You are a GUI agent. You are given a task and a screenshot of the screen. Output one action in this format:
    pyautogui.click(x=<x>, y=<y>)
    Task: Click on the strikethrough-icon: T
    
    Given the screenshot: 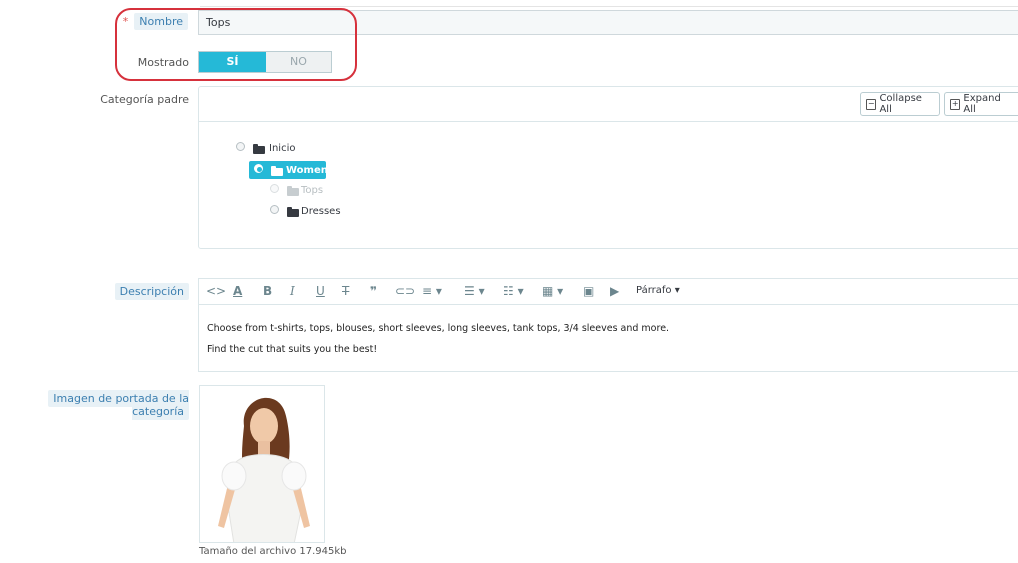 What is the action you would take?
    pyautogui.click(x=345, y=291)
    